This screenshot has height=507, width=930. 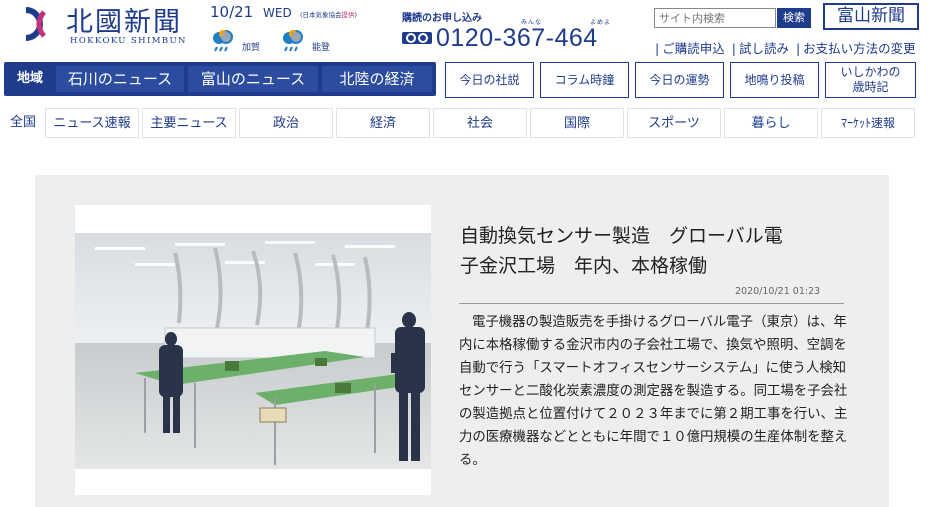 I want to click on category-society: 社会, so click(x=480, y=123).